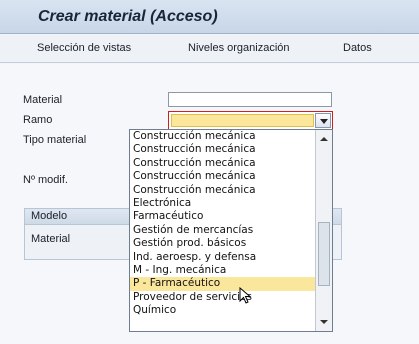 The width and height of the screenshot is (419, 344). I want to click on material-input, so click(250, 99).